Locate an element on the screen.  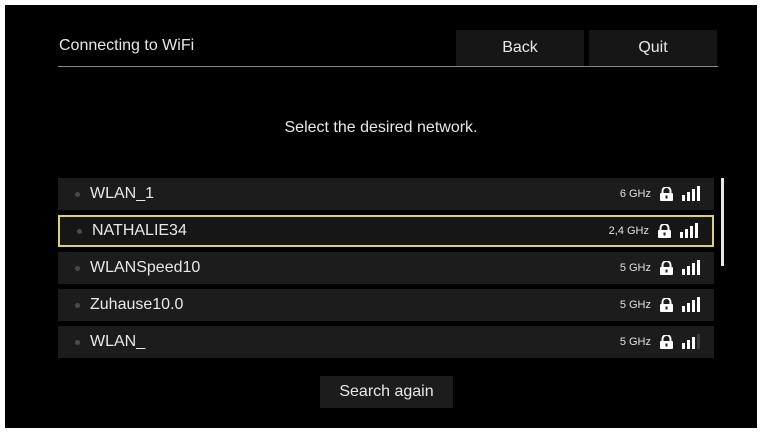
network-band: 6 GHz is located at coordinates (635, 194).